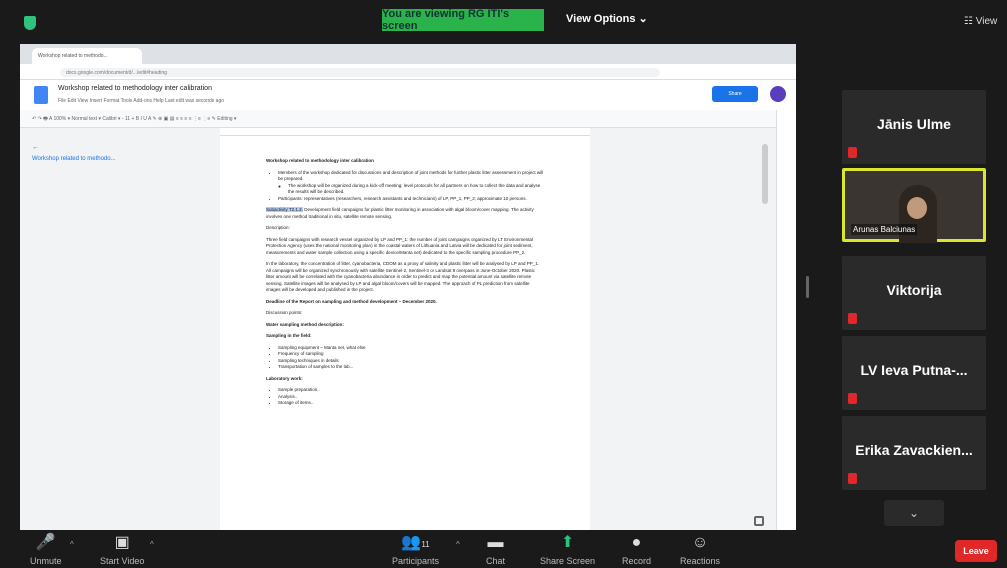 Image resolution: width=1007 pixels, height=568 pixels. What do you see at coordinates (914, 124) in the screenshot?
I see `participant-name: Jānis Ulme` at bounding box center [914, 124].